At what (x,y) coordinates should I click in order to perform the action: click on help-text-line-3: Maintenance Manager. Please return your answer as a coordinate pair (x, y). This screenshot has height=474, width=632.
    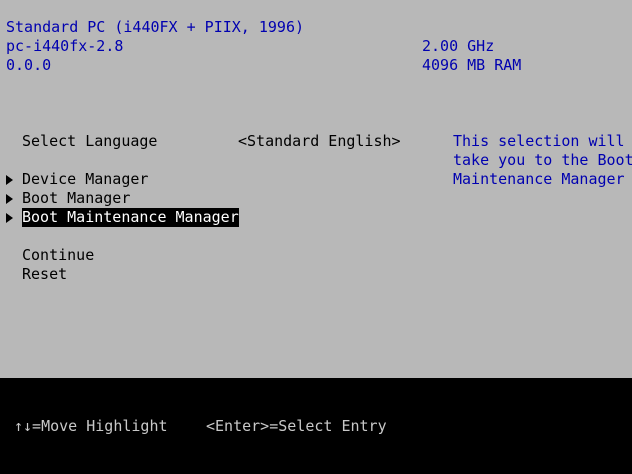
    Looking at the image, I should click on (539, 179).